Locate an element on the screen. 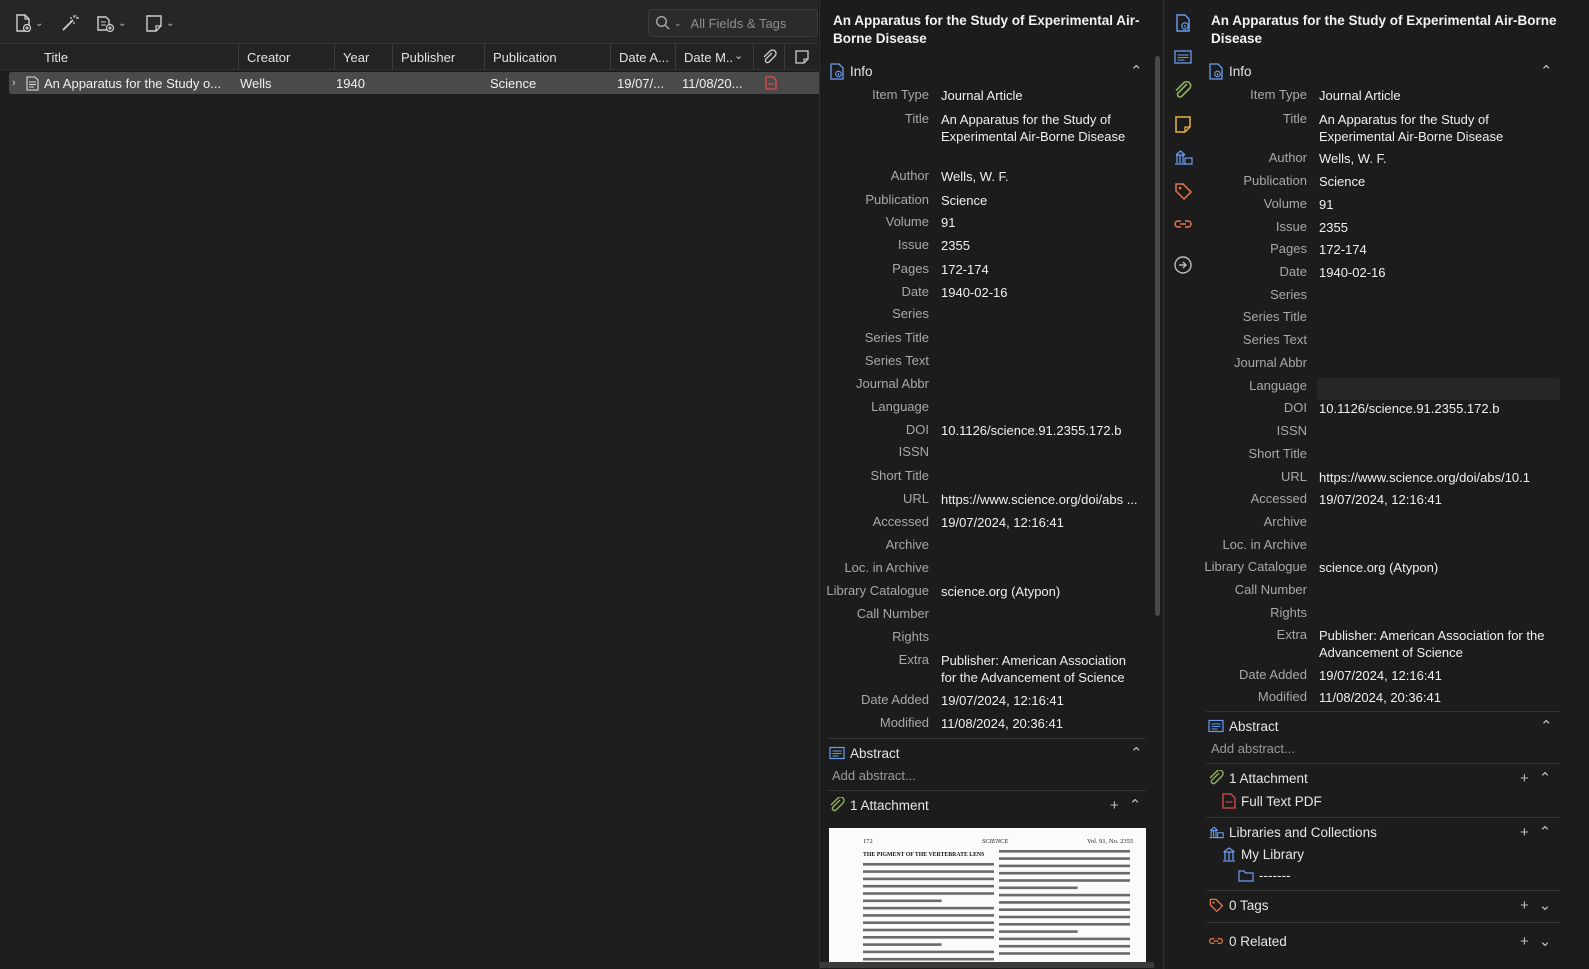 This screenshot has height=969, width=1589. search-field: ⌄ All Fields & Tags is located at coordinates (733, 23).